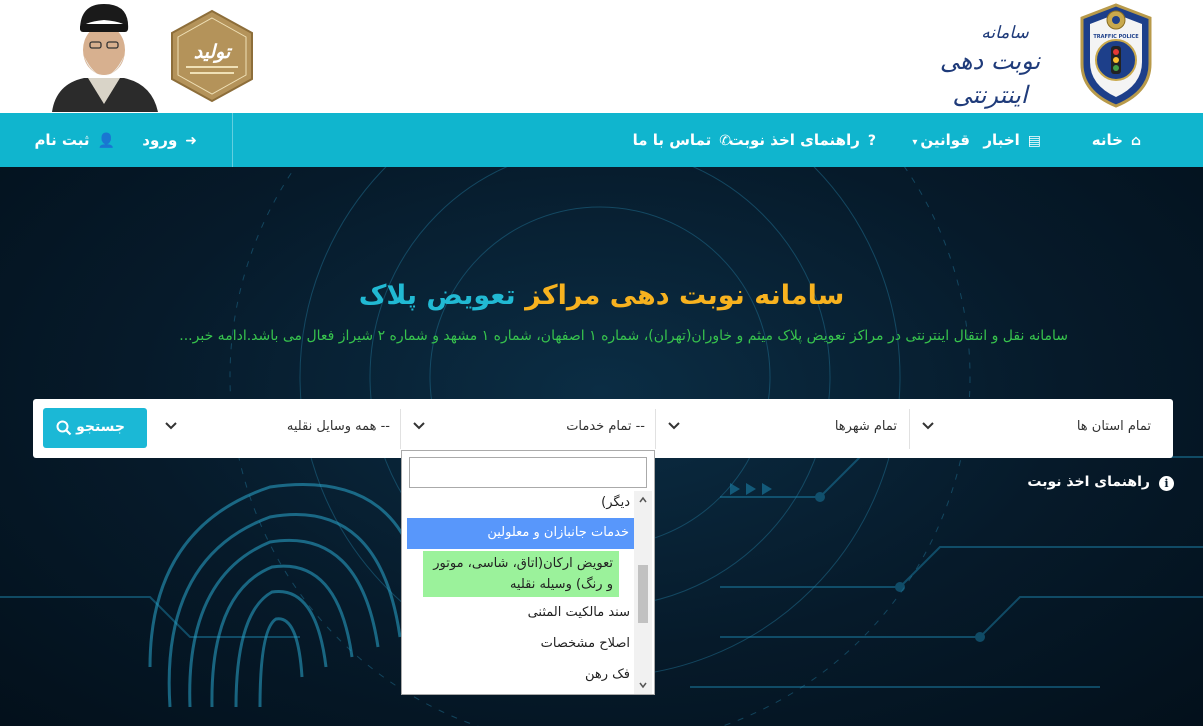 The height and width of the screenshot is (726, 1203). Describe the element at coordinates (1107, 140) in the screenshot. I see `nav-home-label: خانه` at that location.